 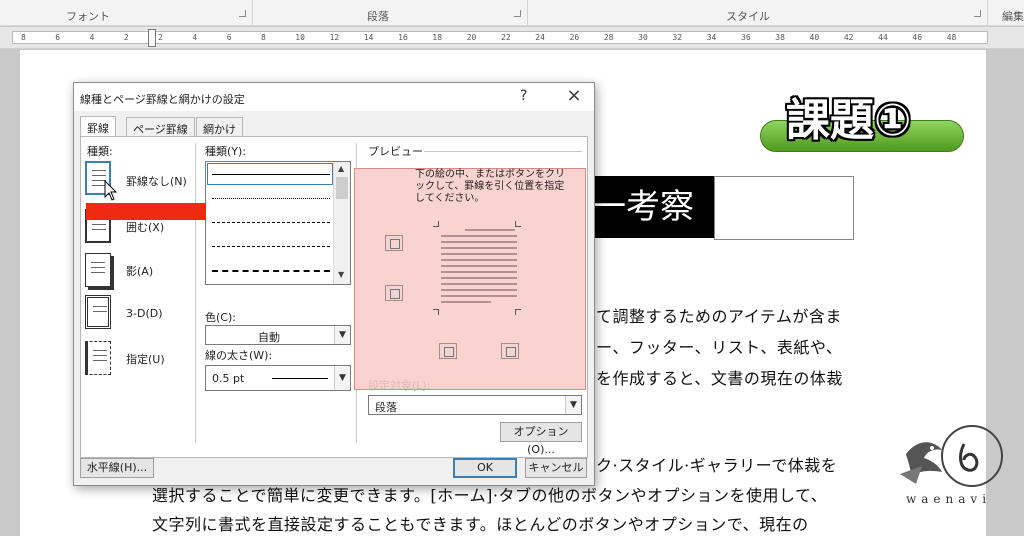 I want to click on ruler-tick-label: 46, so click(x=917, y=37).